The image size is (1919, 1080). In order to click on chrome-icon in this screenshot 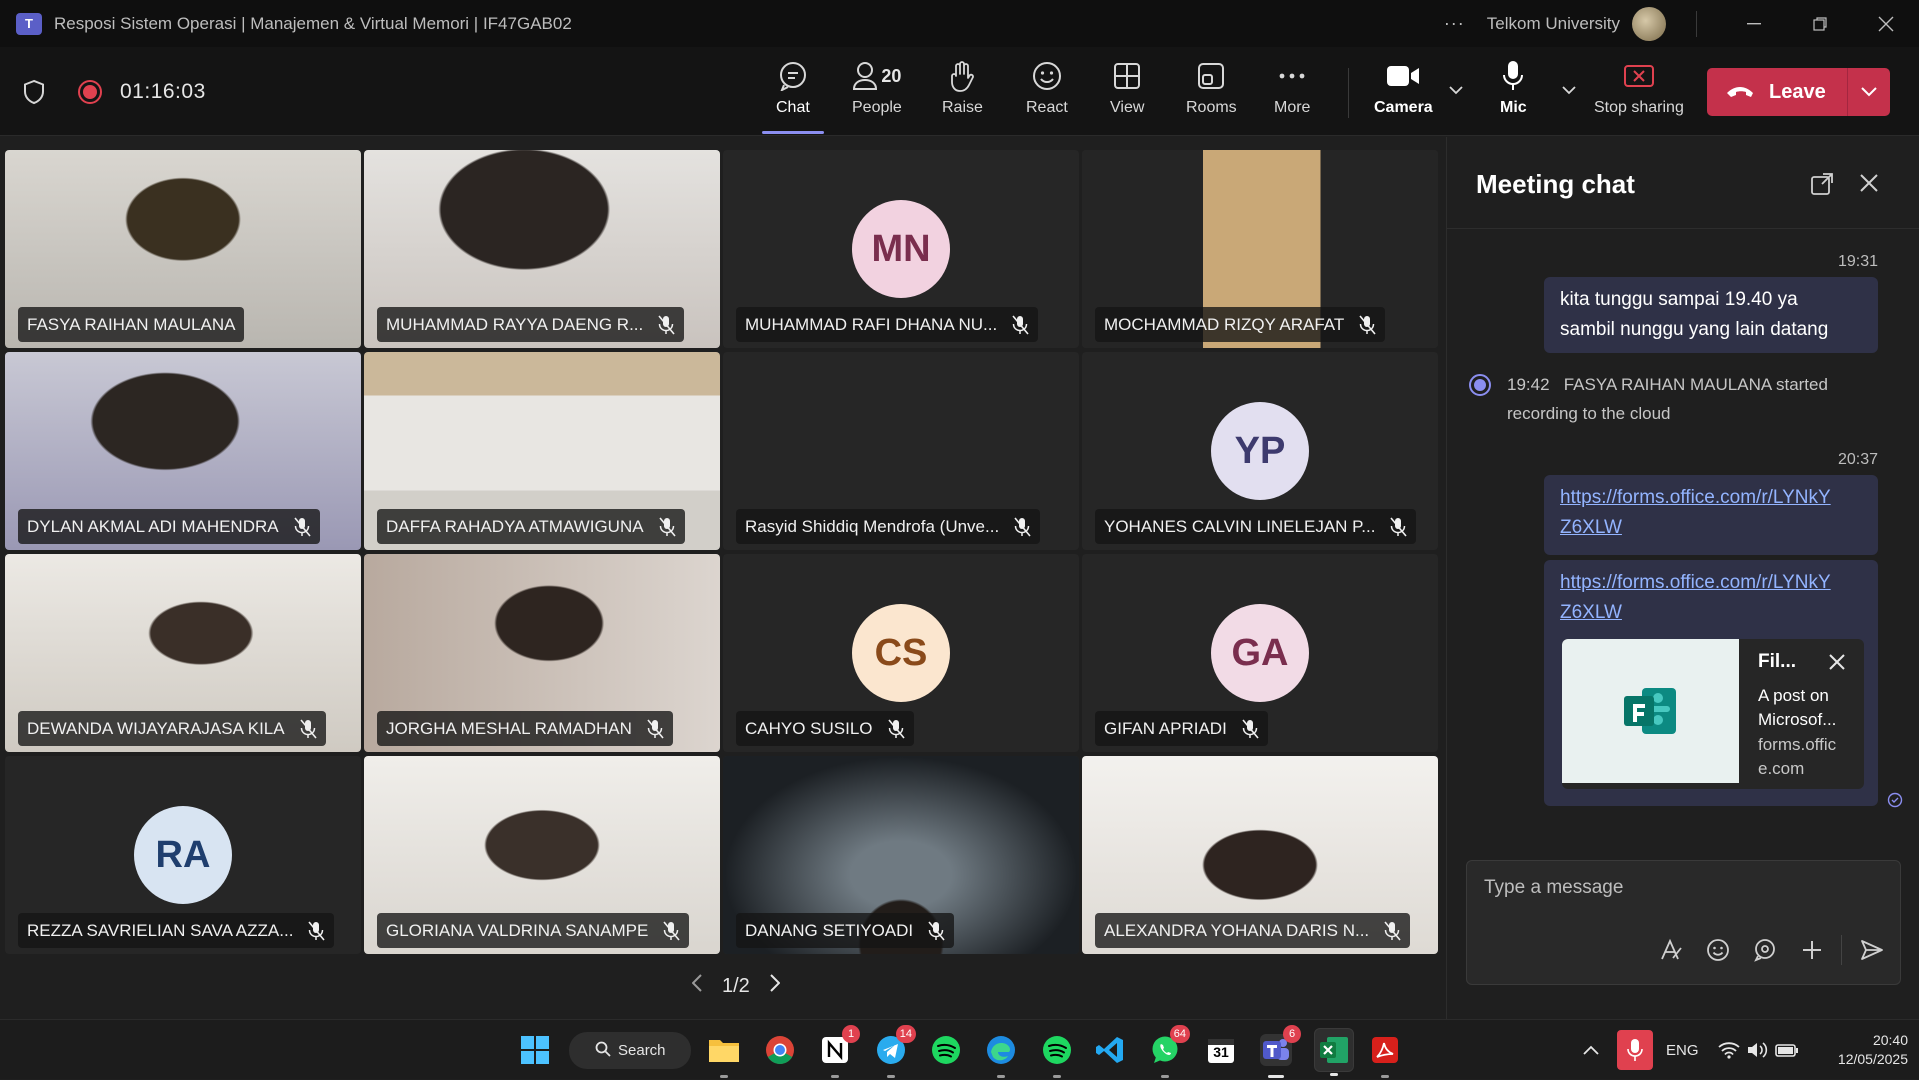, I will do `click(780, 1050)`.